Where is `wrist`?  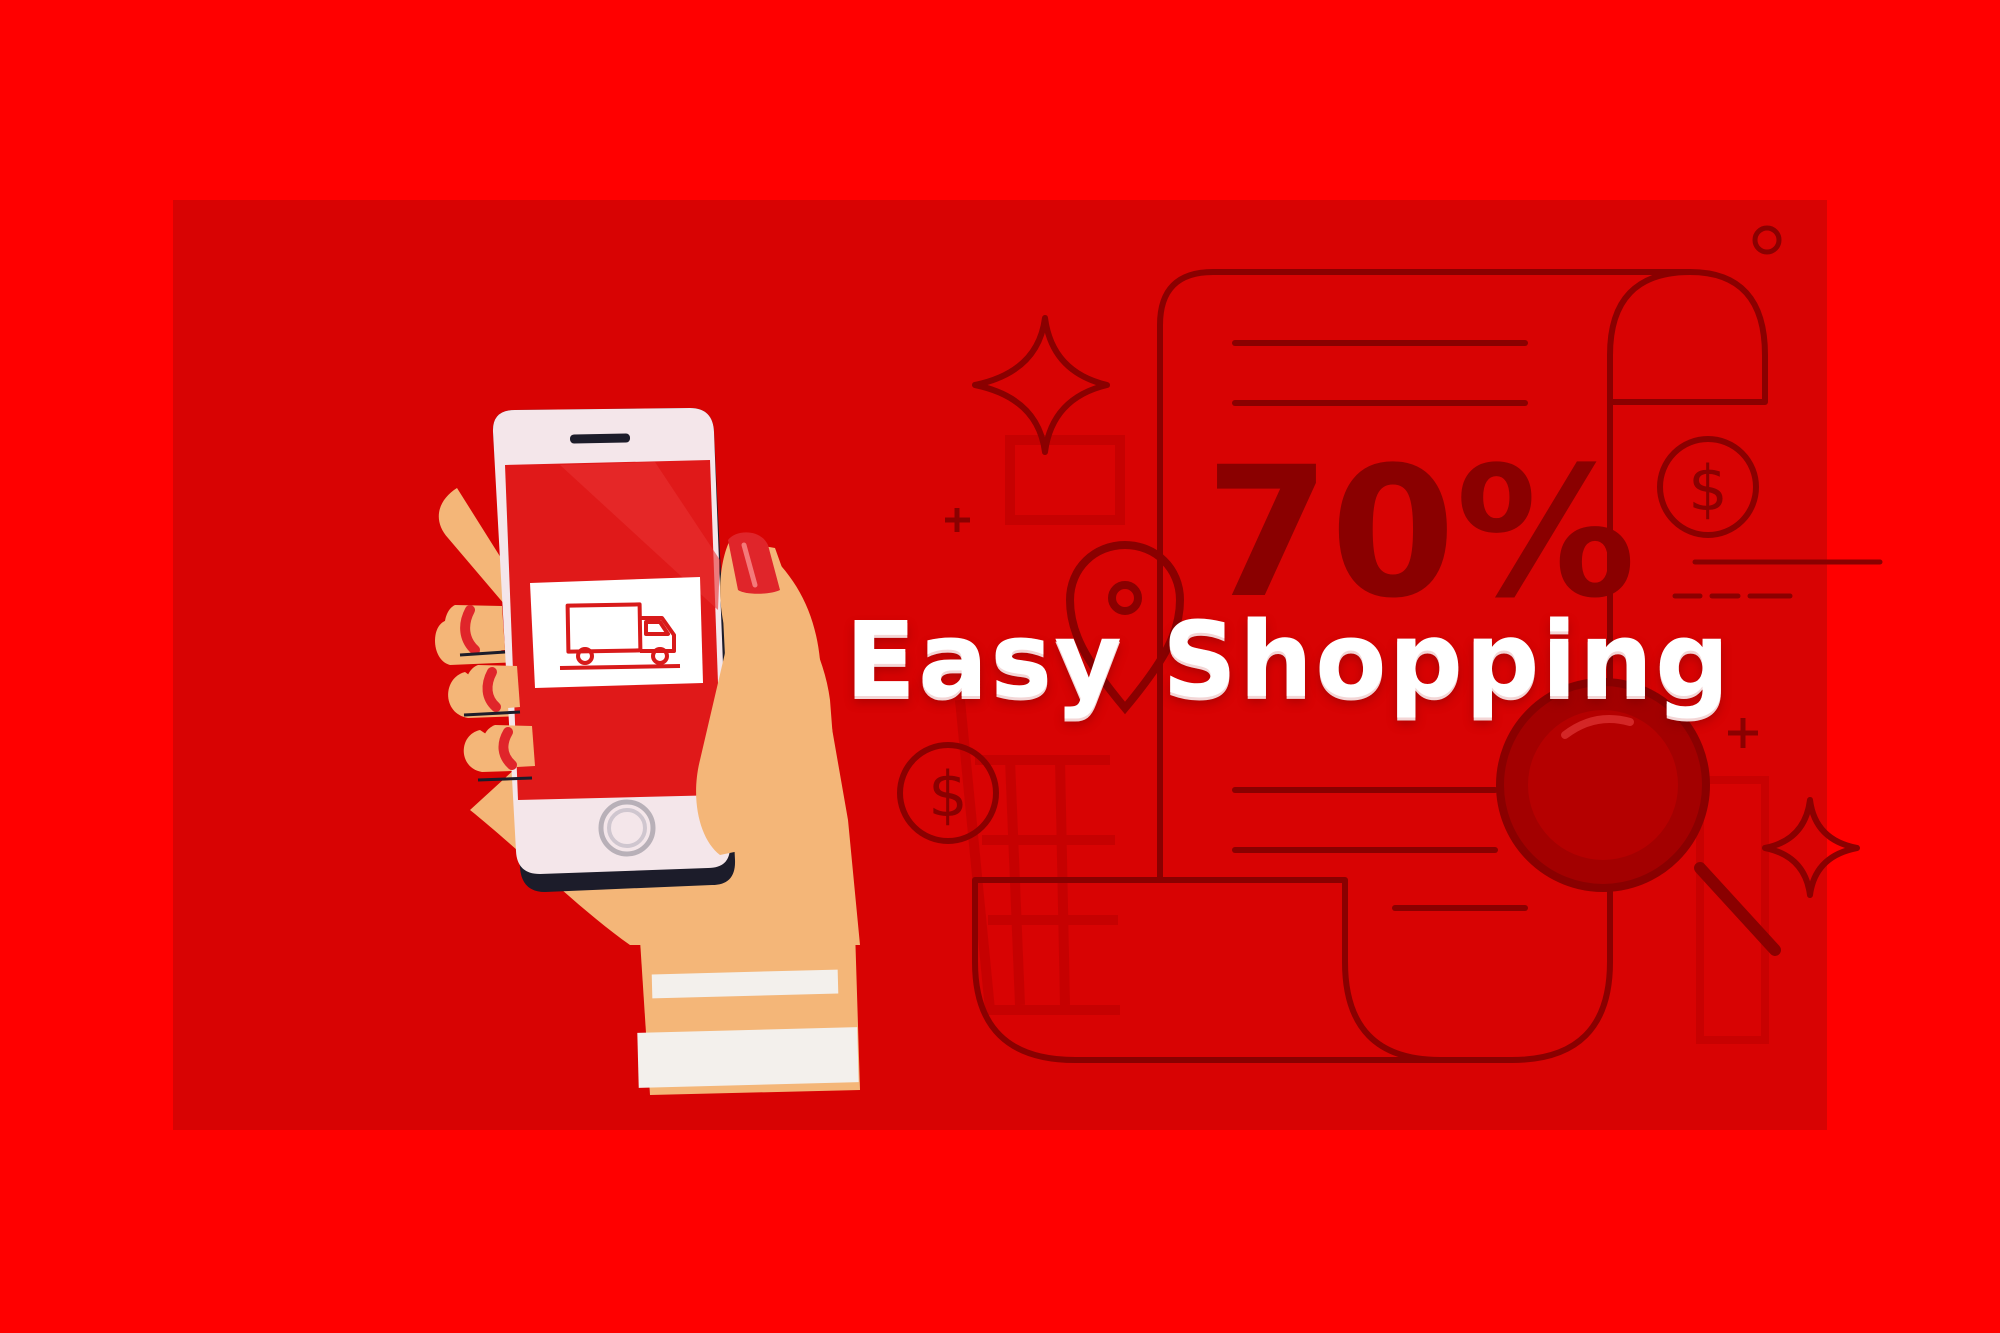 wrist is located at coordinates (748, 1012).